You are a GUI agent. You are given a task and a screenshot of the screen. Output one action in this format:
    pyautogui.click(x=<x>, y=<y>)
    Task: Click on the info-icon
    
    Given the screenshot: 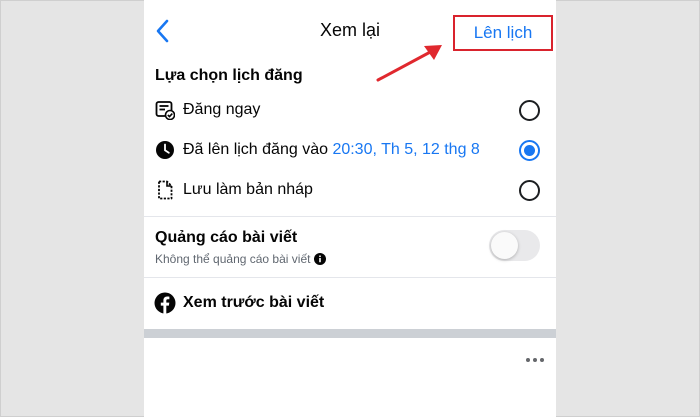 What is the action you would take?
    pyautogui.click(x=320, y=259)
    